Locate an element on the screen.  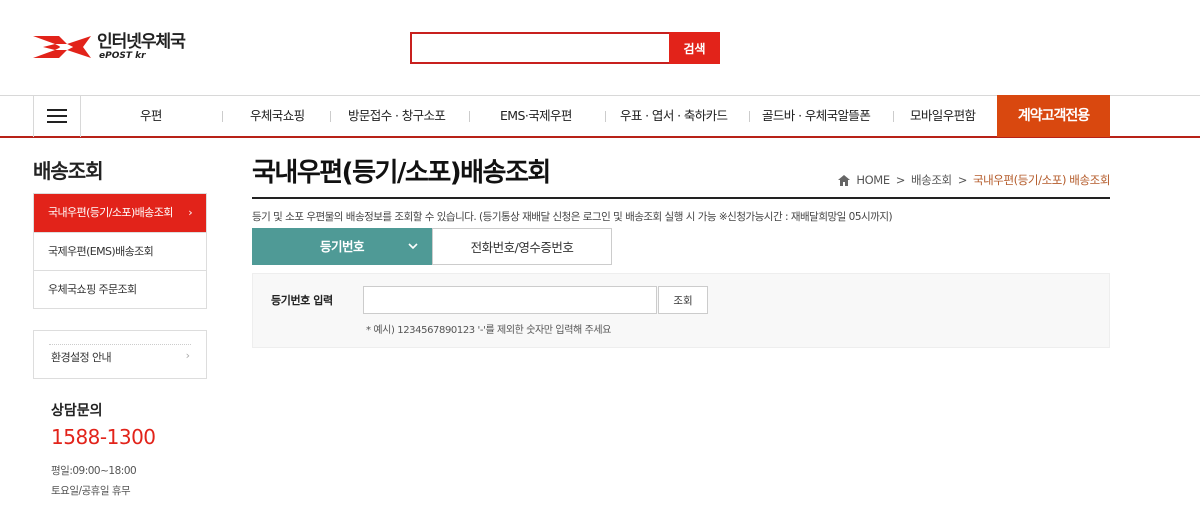
nav-item-stamps: 우표 · 엽서 · 축하카드 is located at coordinates (674, 116).